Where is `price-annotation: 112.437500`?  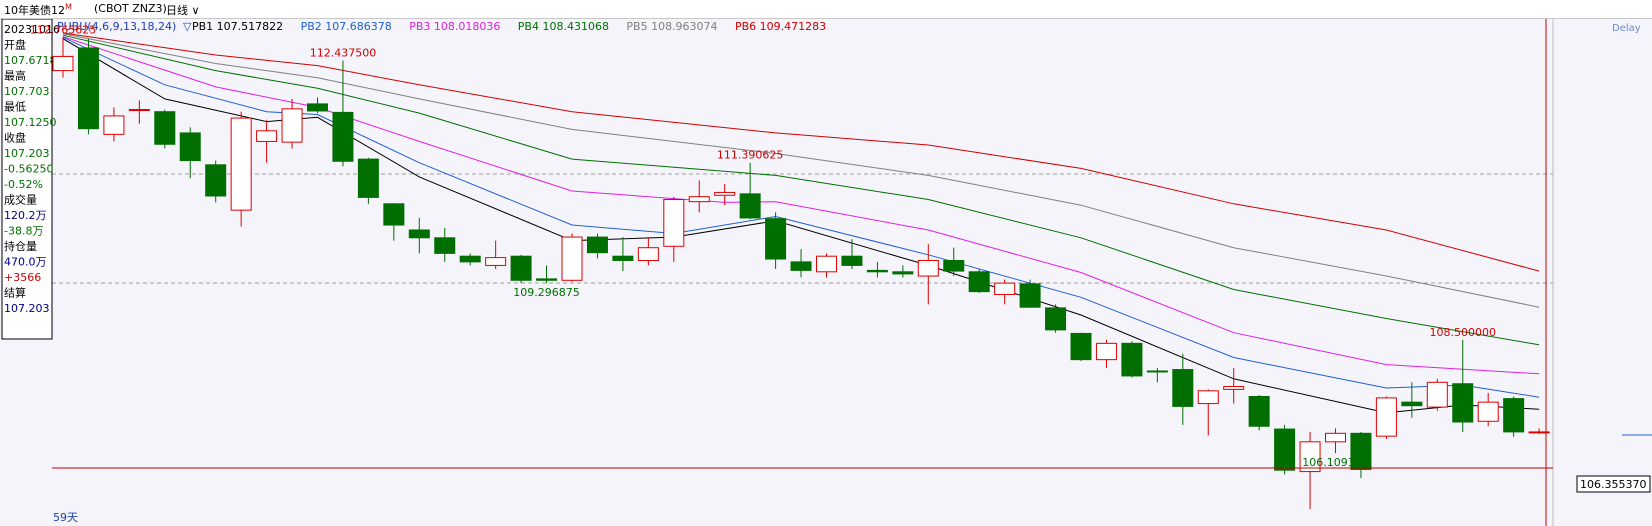 price-annotation: 112.437500 is located at coordinates (343, 53).